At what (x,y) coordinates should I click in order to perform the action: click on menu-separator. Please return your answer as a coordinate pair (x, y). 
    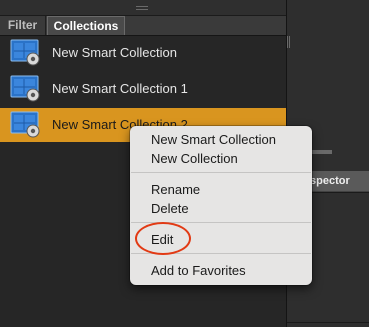
    Looking at the image, I should click on (221, 172).